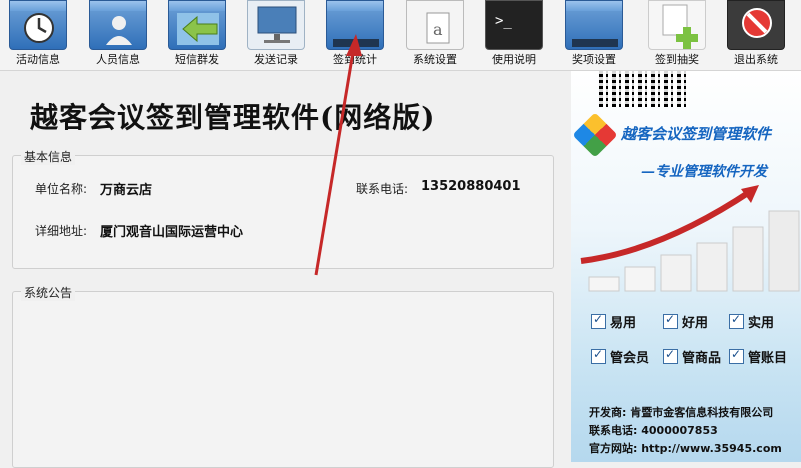 The width and height of the screenshot is (801, 468). What do you see at coordinates (233, 117) in the screenshot?
I see `page-title: 越客会议签到管理软件(网络版)` at bounding box center [233, 117].